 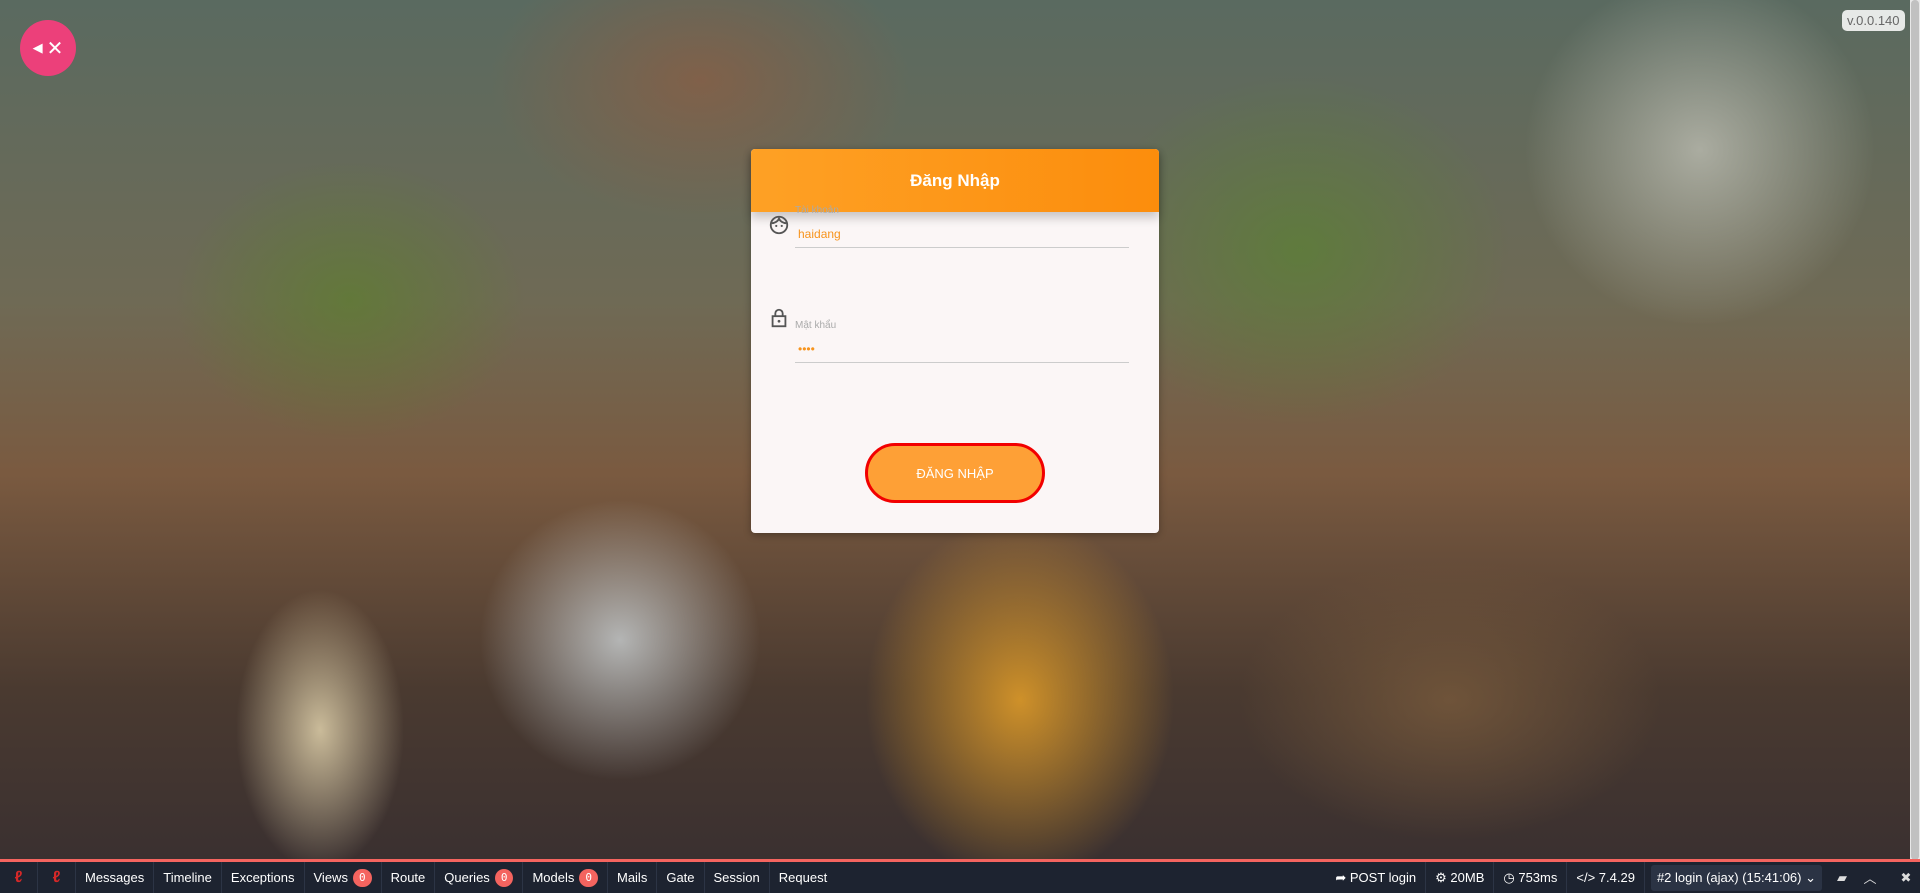 I want to click on tab-timeline: Timeline, so click(x=188, y=877).